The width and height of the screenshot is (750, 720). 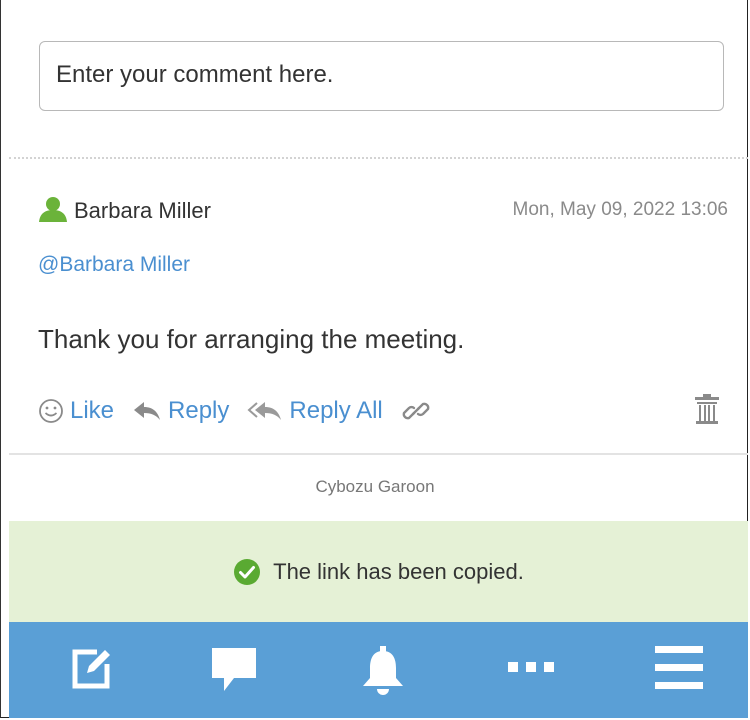 What do you see at coordinates (416, 411) in the screenshot?
I see `link-icon` at bounding box center [416, 411].